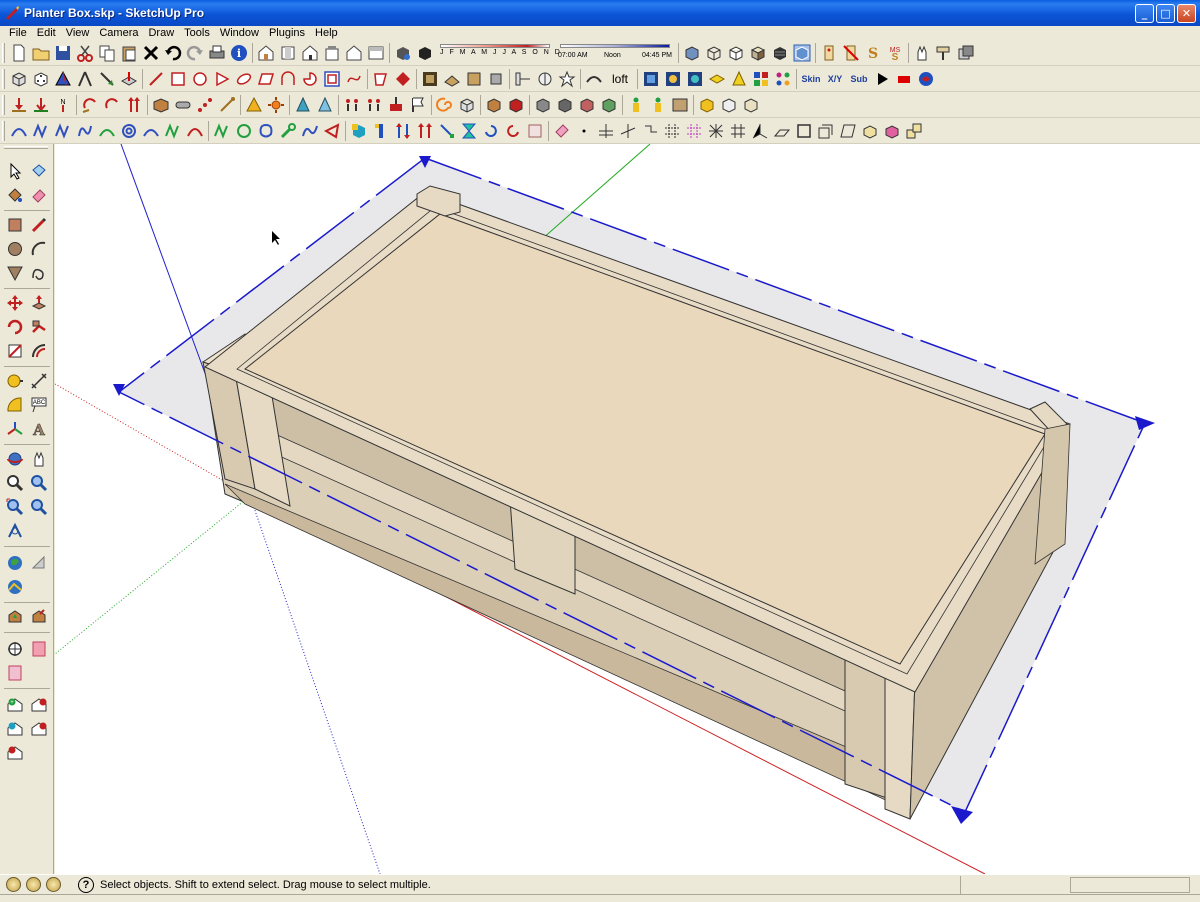 This screenshot has width=1200, height=902. Describe the element at coordinates (695, 79) in the screenshot. I see `camera-plugin-icon` at that location.